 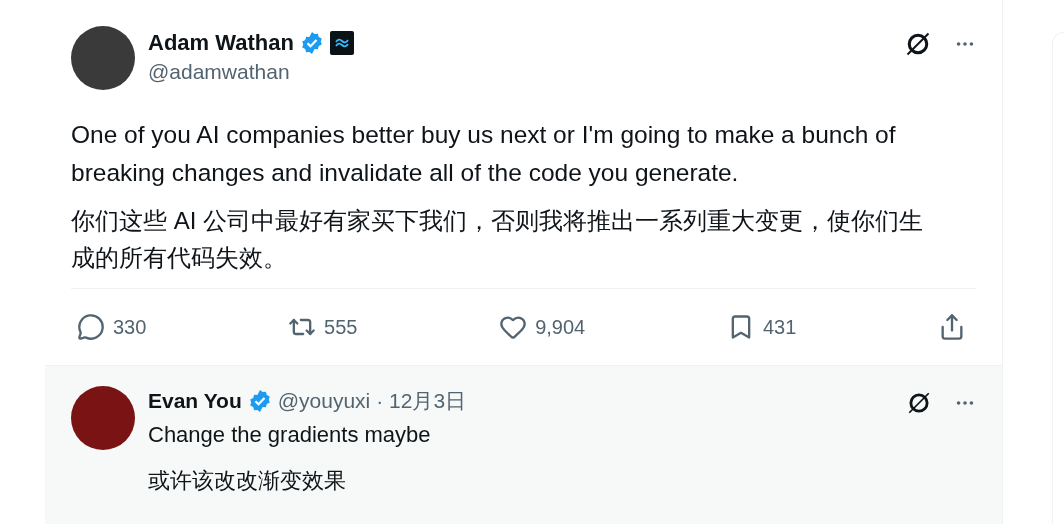 What do you see at coordinates (519, 72) in the screenshot?
I see `author-handle: @adamwathan` at bounding box center [519, 72].